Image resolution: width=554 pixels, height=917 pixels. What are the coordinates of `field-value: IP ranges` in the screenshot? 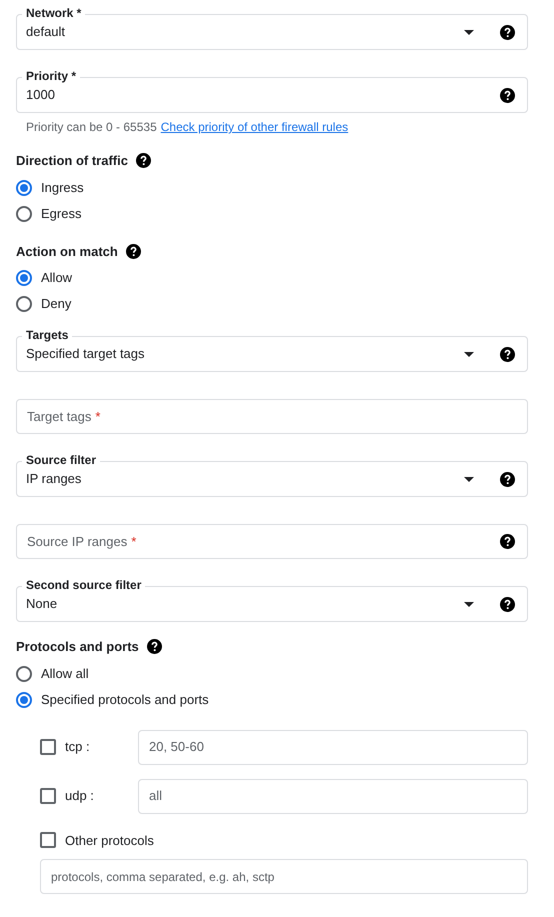 It's located at (54, 479).